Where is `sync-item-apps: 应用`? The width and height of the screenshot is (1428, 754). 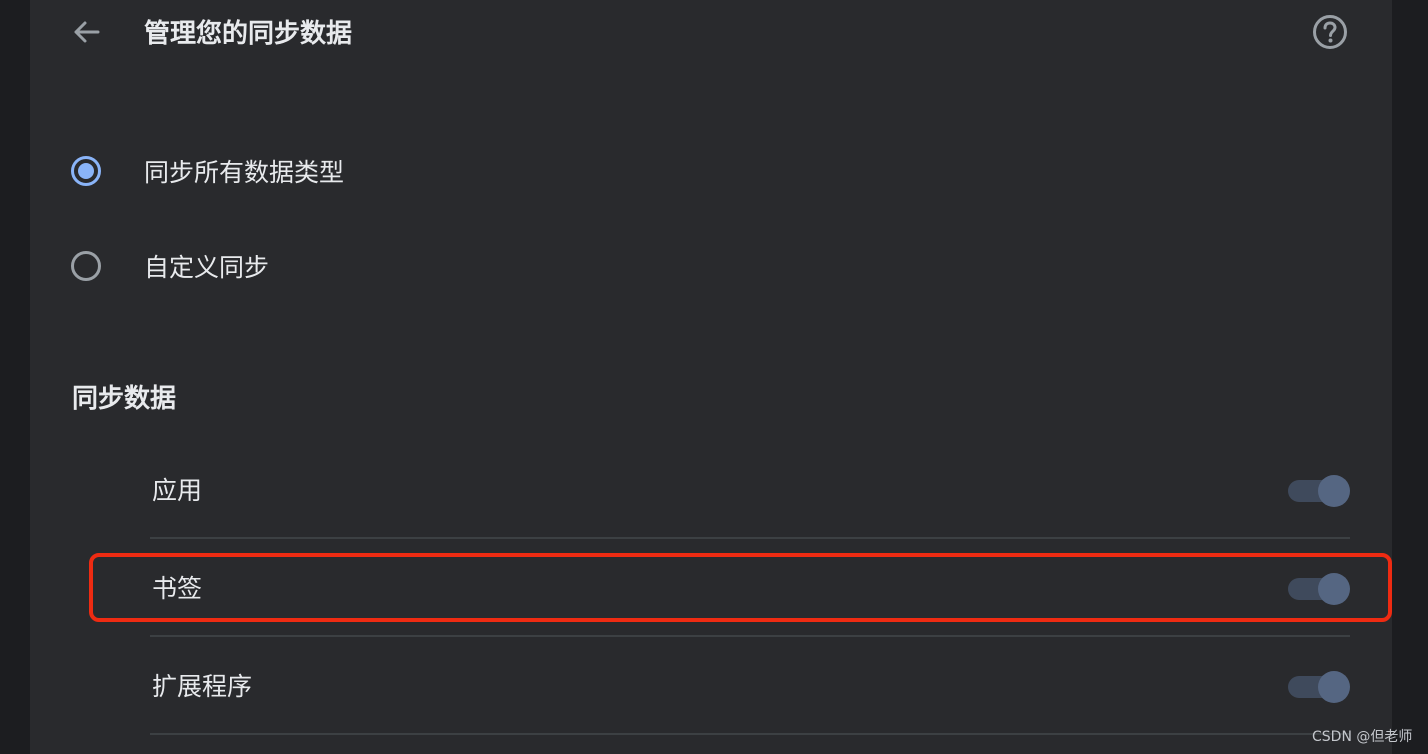 sync-item-apps: 应用 is located at coordinates (750, 491).